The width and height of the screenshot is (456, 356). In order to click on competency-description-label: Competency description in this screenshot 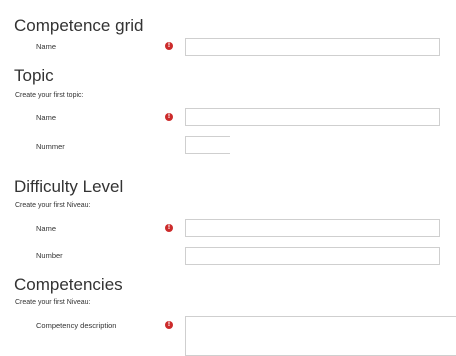, I will do `click(76, 325)`.